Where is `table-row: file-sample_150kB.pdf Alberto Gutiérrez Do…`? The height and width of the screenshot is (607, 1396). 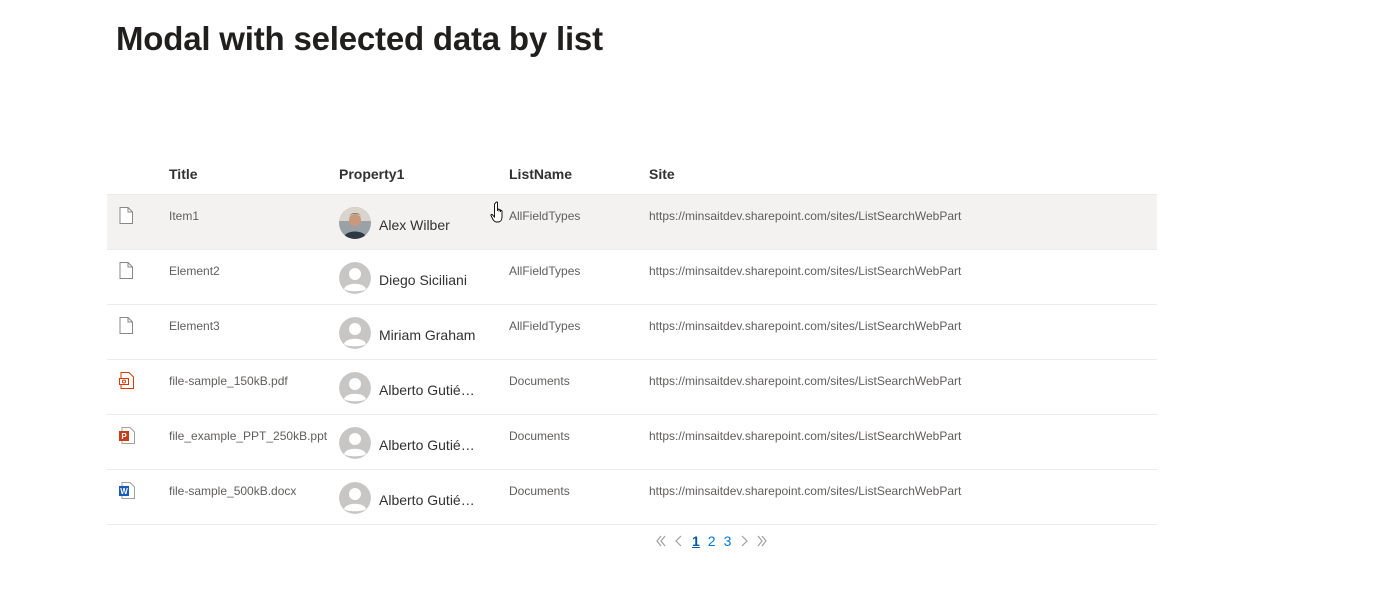 table-row: file-sample_150kB.pdf Alberto Gutiérrez Do… is located at coordinates (632, 387).